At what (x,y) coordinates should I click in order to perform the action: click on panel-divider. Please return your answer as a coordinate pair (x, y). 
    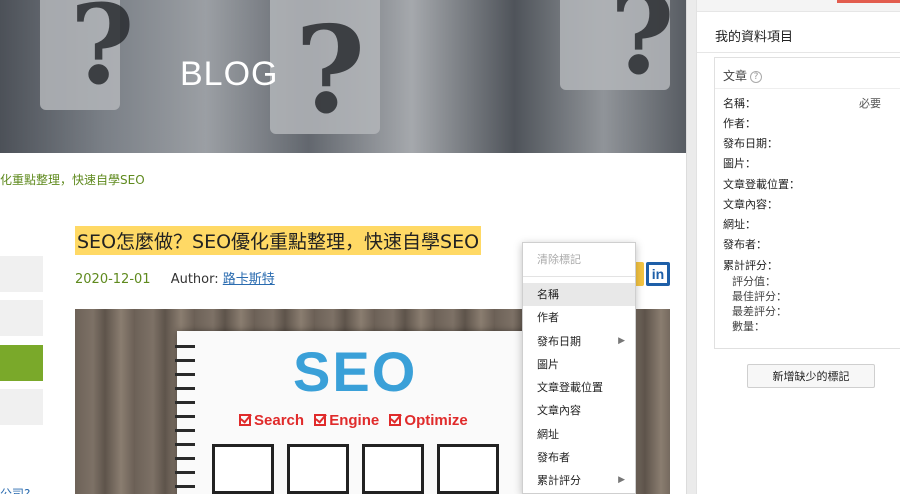
    Looking at the image, I should click on (798, 52).